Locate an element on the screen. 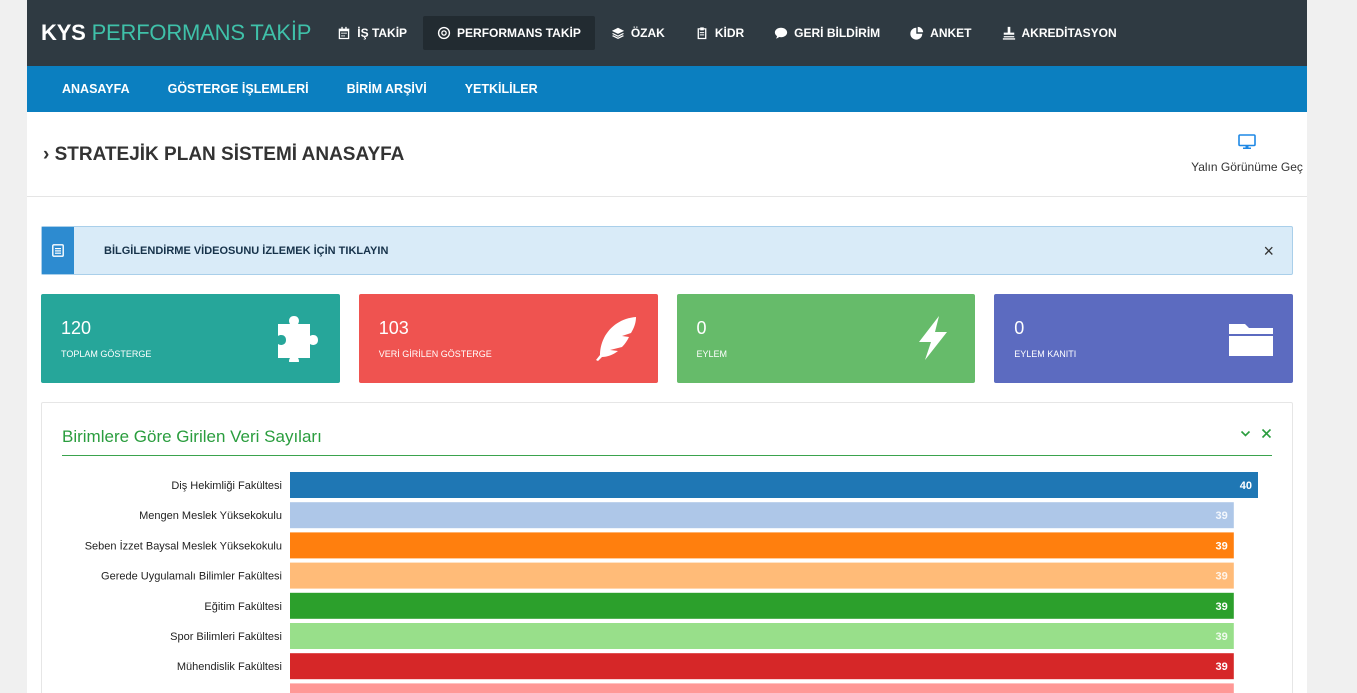  topnav-item-ozak: ÖZAK is located at coordinates (638, 33).